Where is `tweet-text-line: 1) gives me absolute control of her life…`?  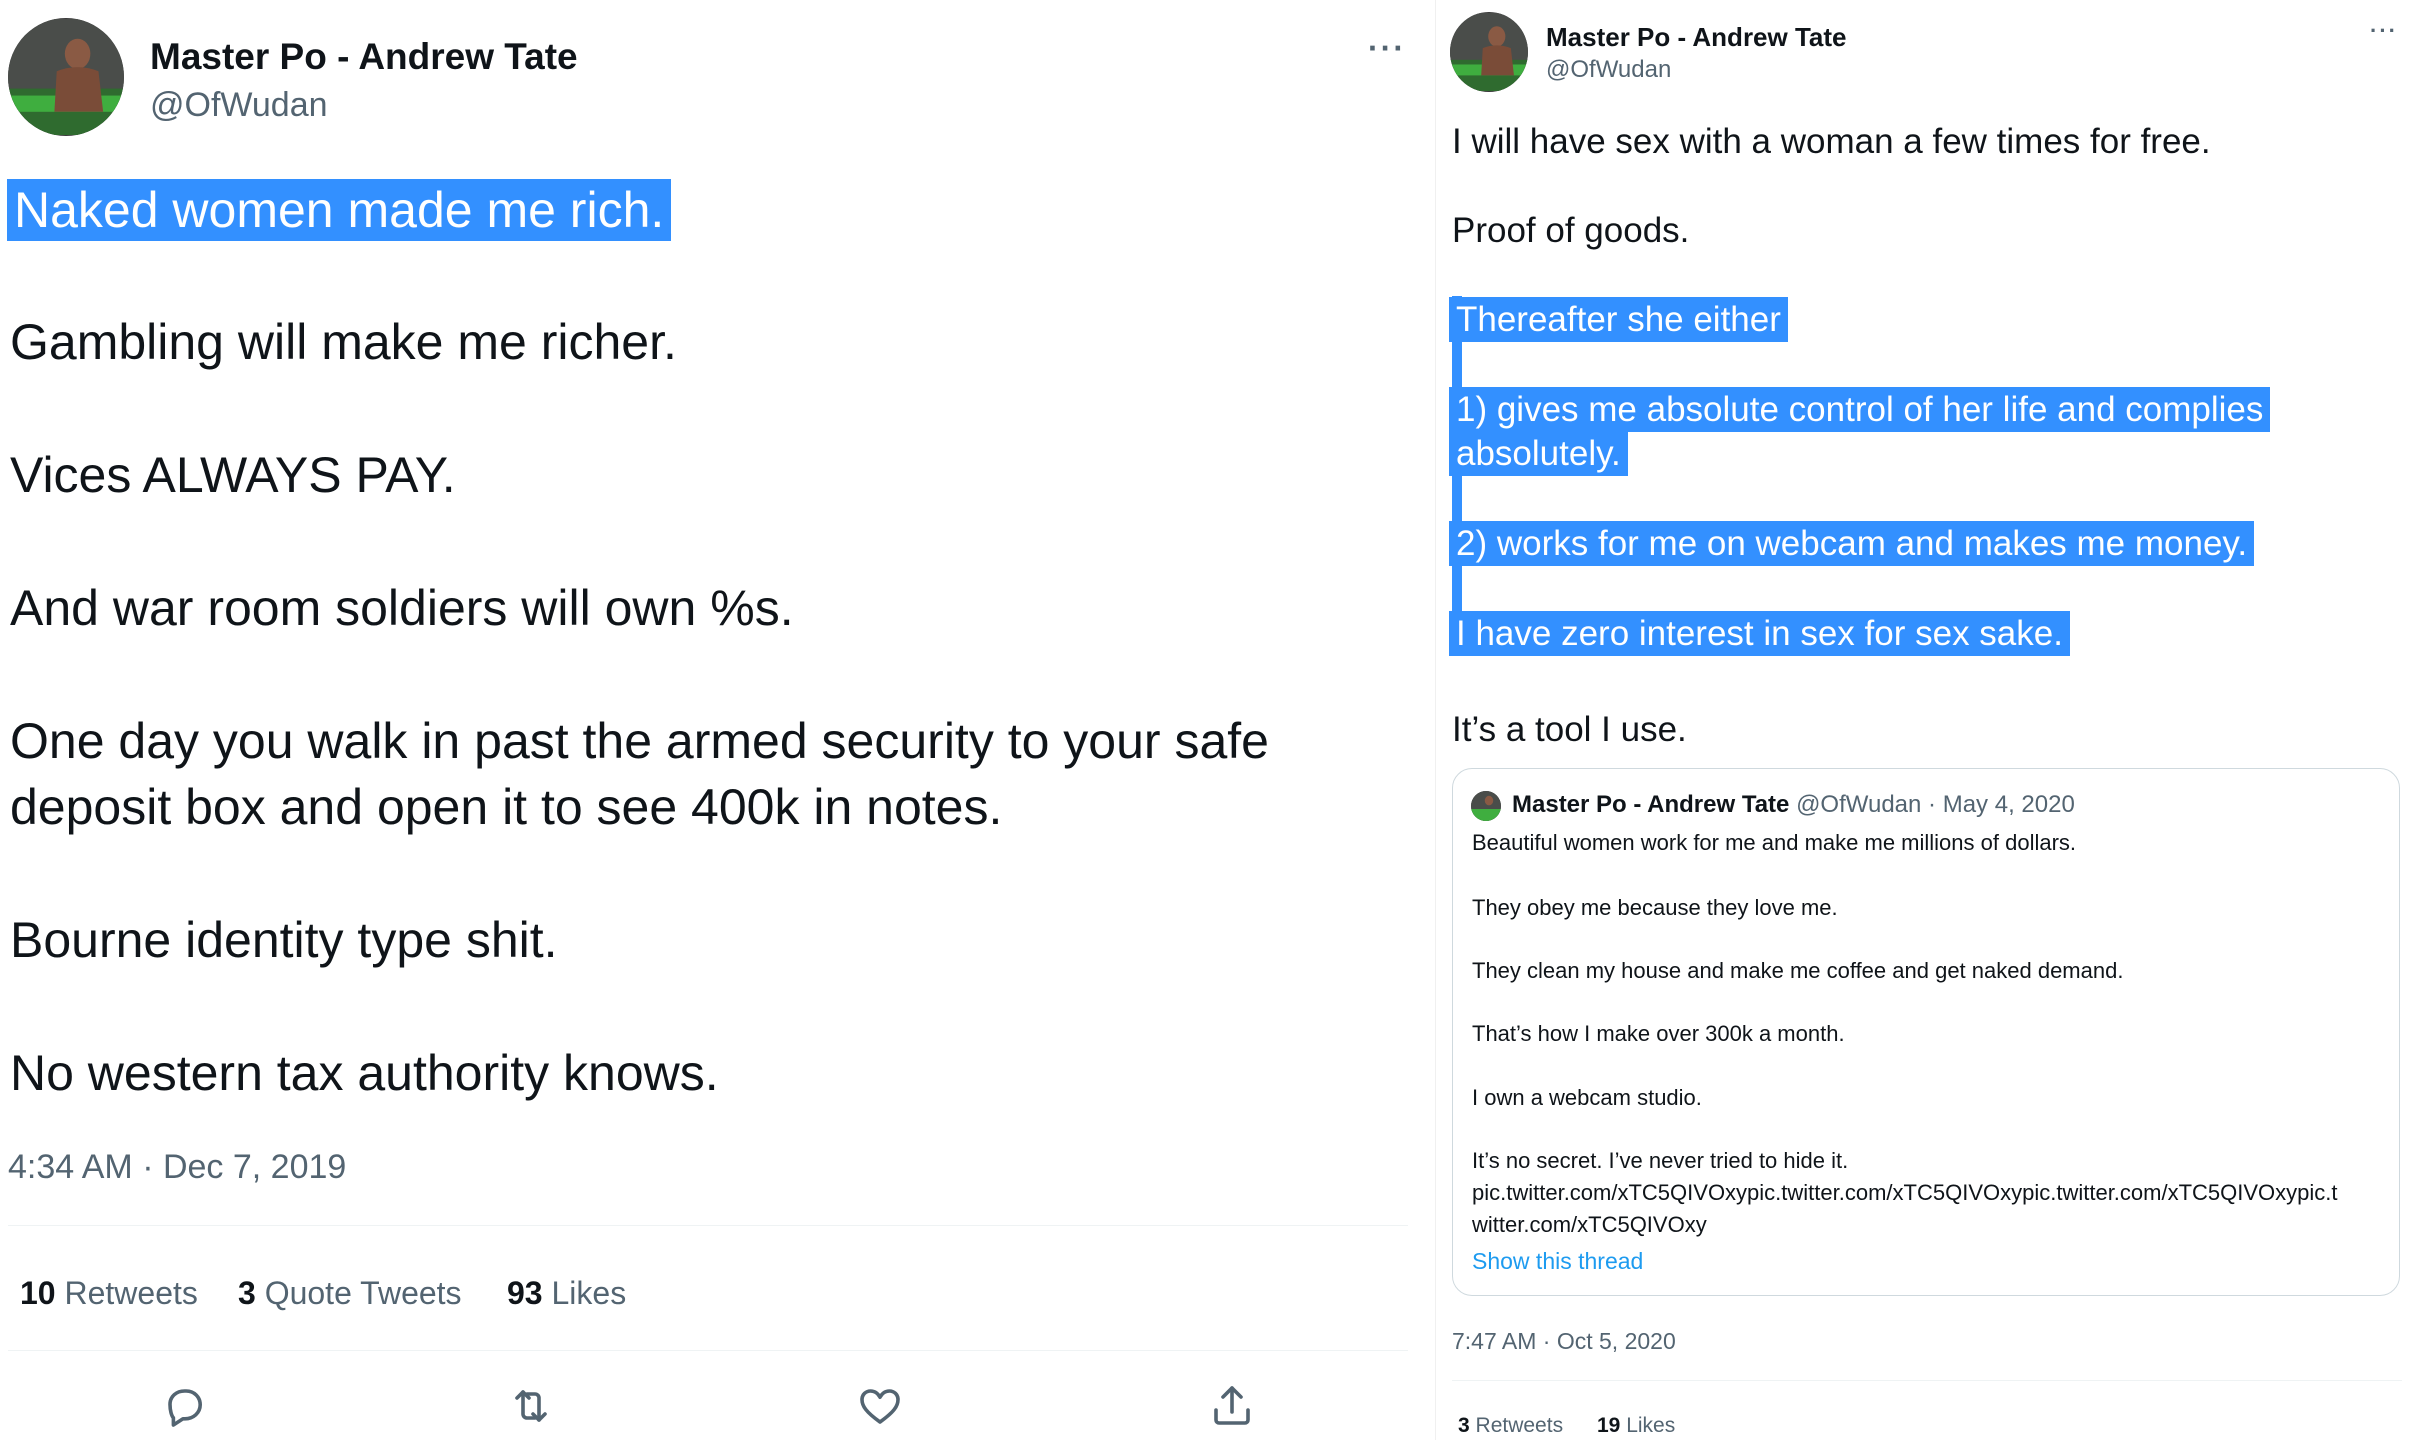
tweet-text-line: 1) gives me absolute control of her life… is located at coordinates (1860, 410).